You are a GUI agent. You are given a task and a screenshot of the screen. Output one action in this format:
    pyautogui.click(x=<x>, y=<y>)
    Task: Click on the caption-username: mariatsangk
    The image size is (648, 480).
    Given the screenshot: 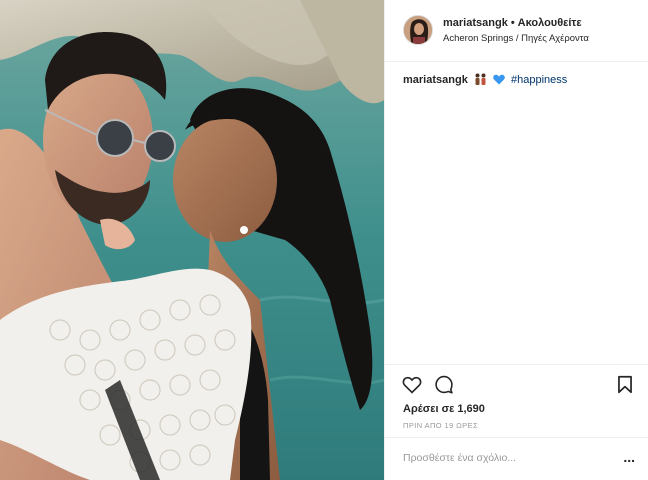 What is the action you would take?
    pyautogui.click(x=435, y=80)
    